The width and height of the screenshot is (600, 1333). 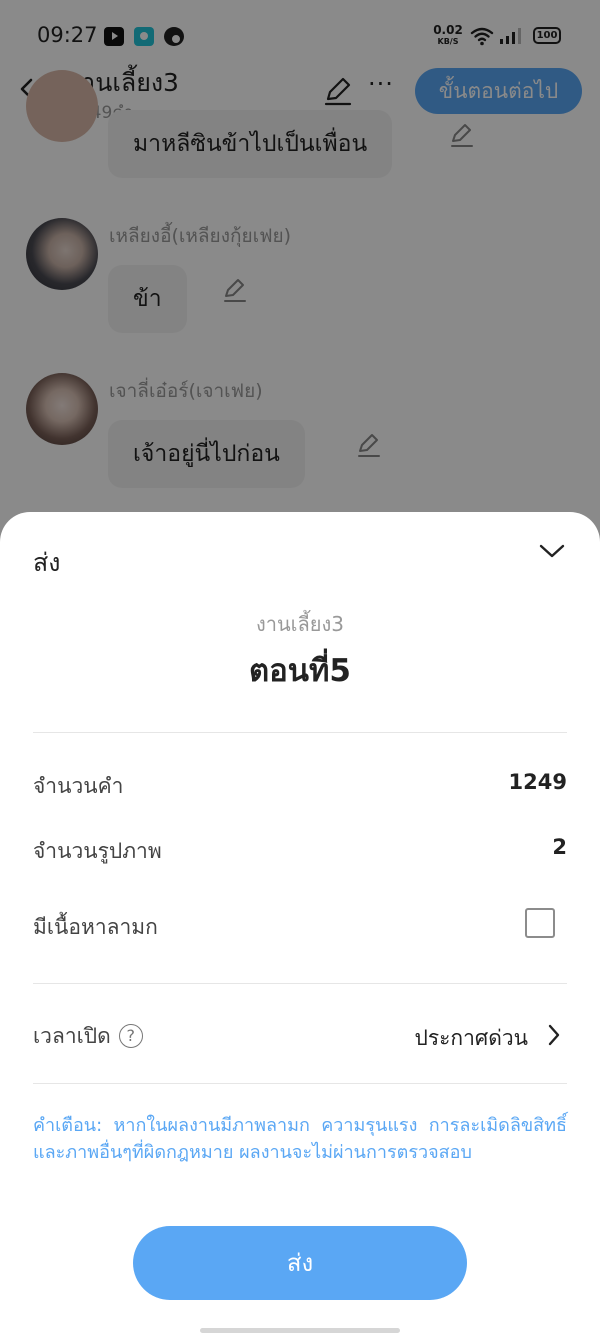 What do you see at coordinates (300, 1330) in the screenshot?
I see `home-indicator` at bounding box center [300, 1330].